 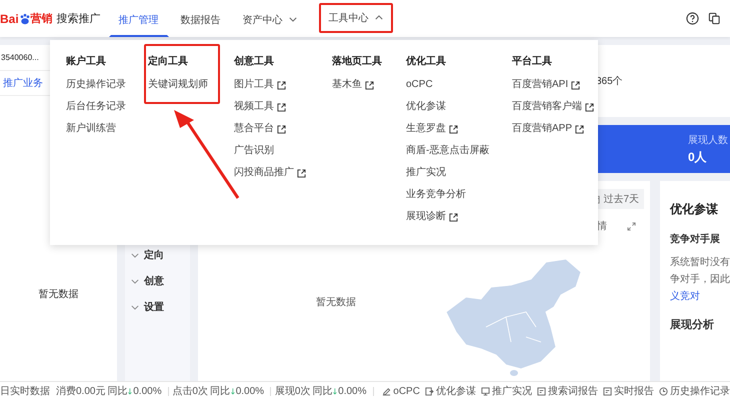 What do you see at coordinates (450, 391) in the screenshot?
I see `shortcut-link: 优化参谋` at bounding box center [450, 391].